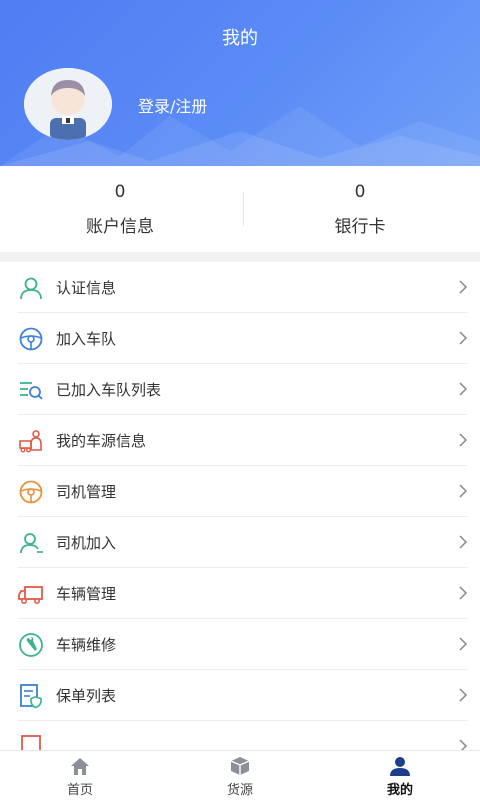 The height and width of the screenshot is (800, 480). Describe the element at coordinates (86, 543) in the screenshot. I see `menu-item-label: 司机加入` at that location.